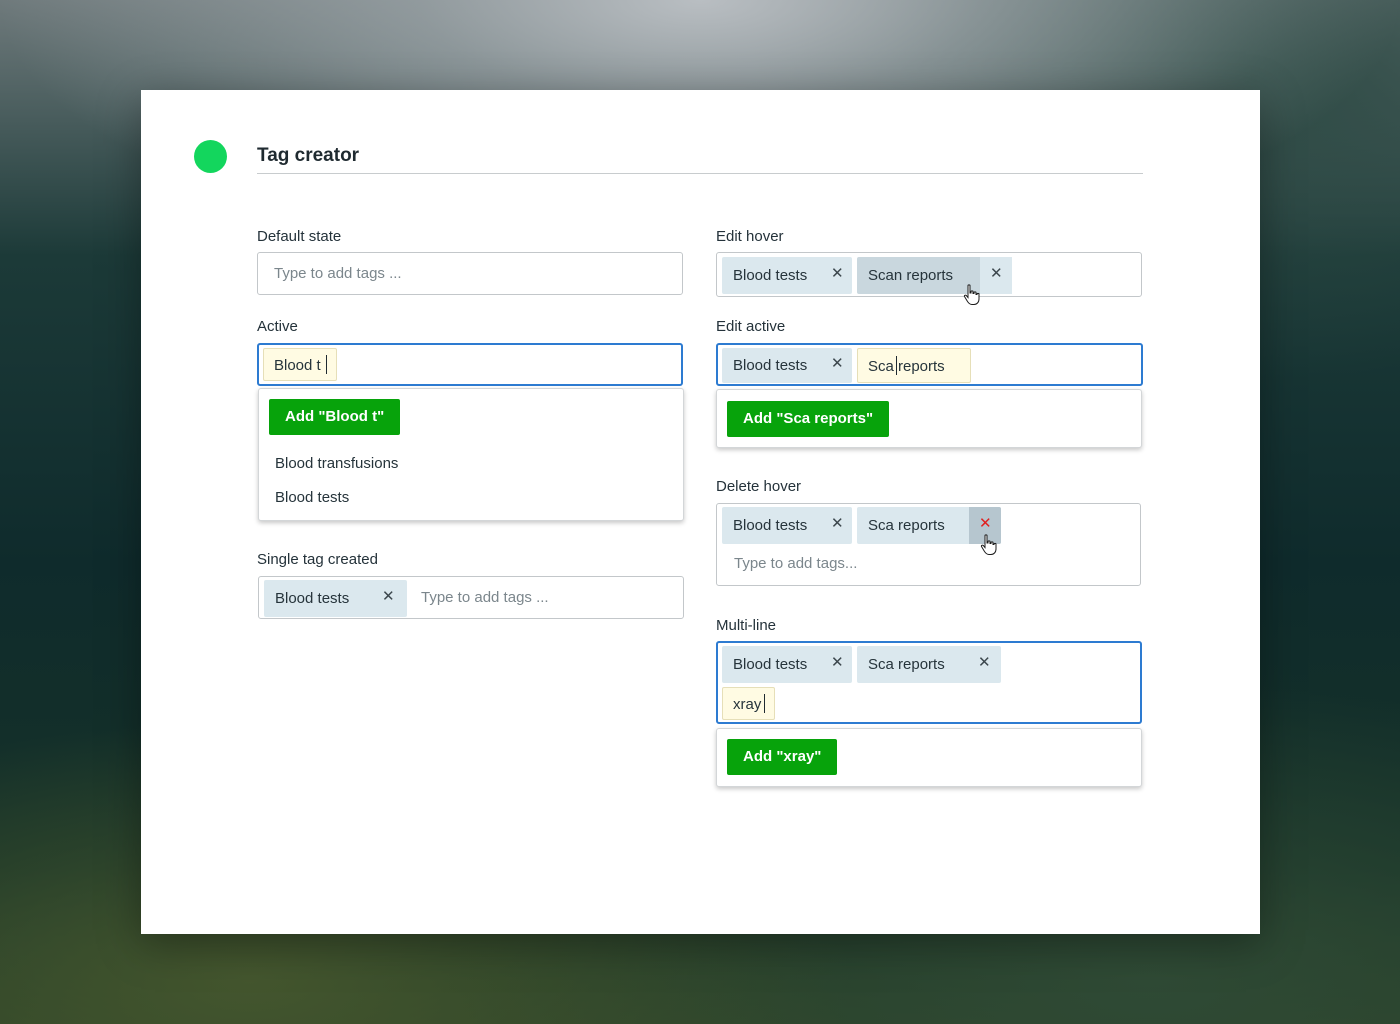 The height and width of the screenshot is (1024, 1400). What do you see at coordinates (210, 156) in the screenshot?
I see `status-dot` at bounding box center [210, 156].